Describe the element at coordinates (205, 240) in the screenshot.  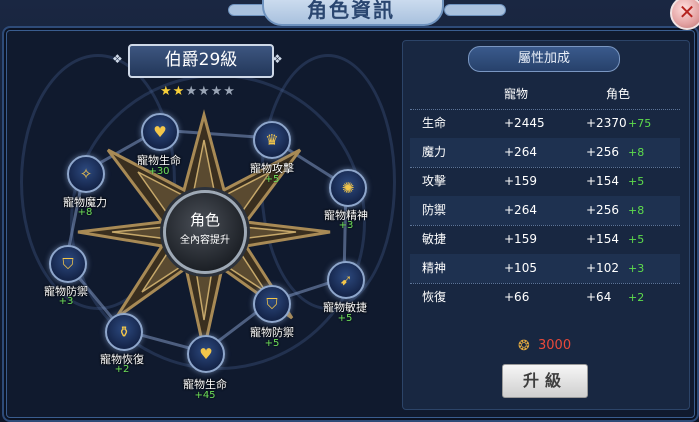
I see `center-subtitle: 全內容提升` at that location.